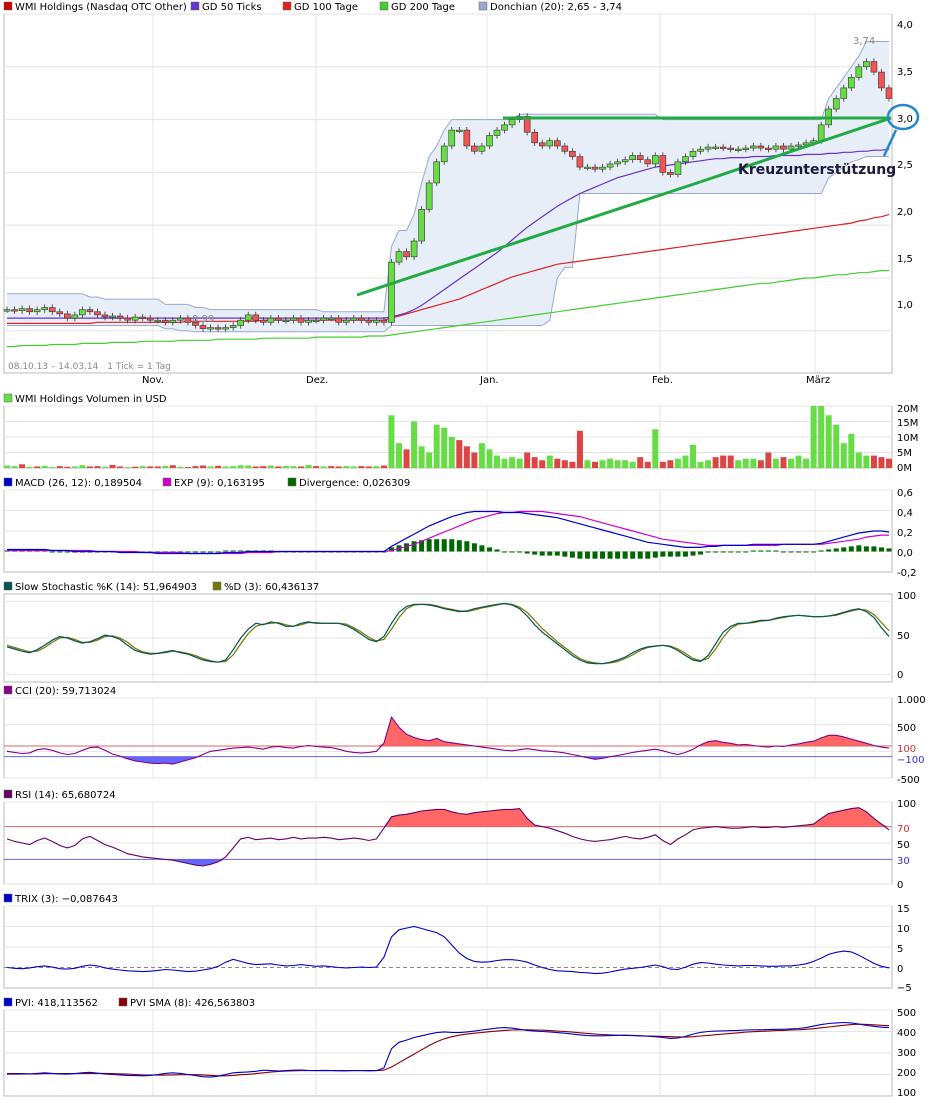 This screenshot has width=935, height=1103. What do you see at coordinates (906, 596) in the screenshot?
I see `stoch-y-tick-0: 100` at bounding box center [906, 596].